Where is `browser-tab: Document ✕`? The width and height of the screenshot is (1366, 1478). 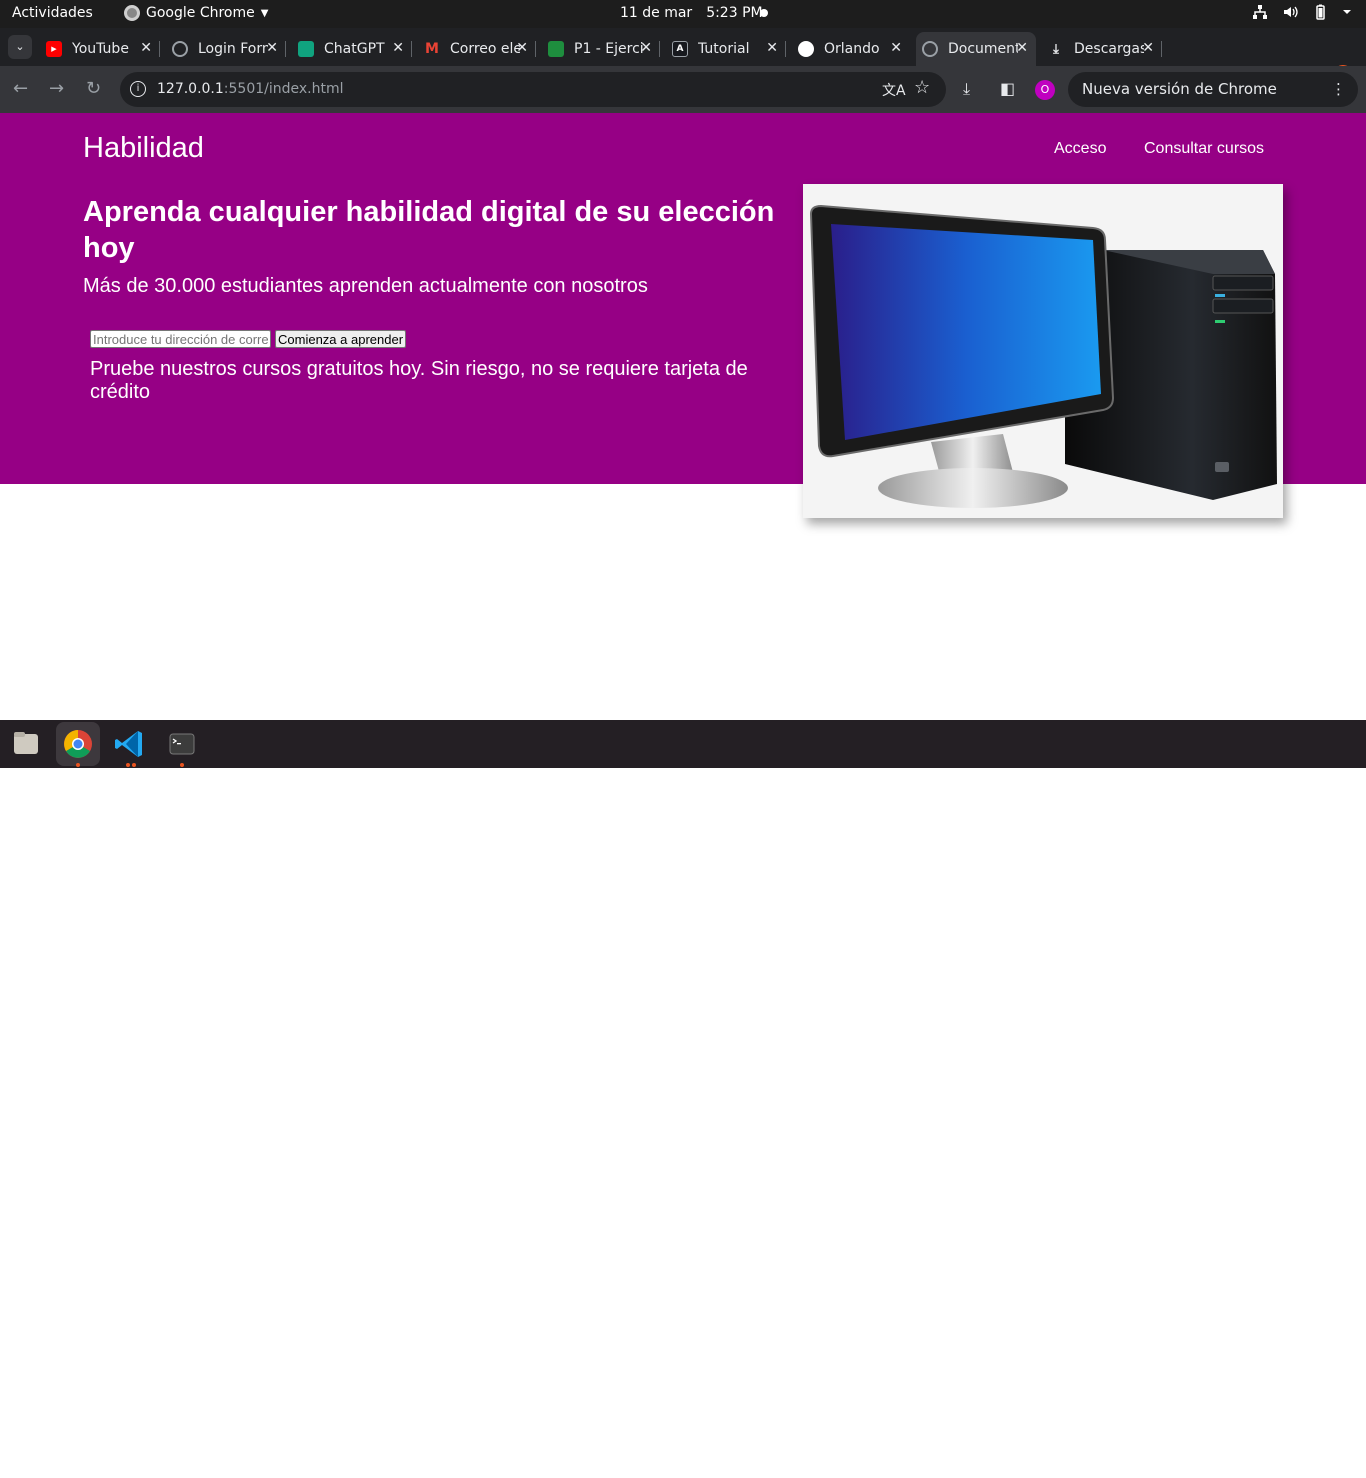
browser-tab: Document ✕ is located at coordinates (976, 49).